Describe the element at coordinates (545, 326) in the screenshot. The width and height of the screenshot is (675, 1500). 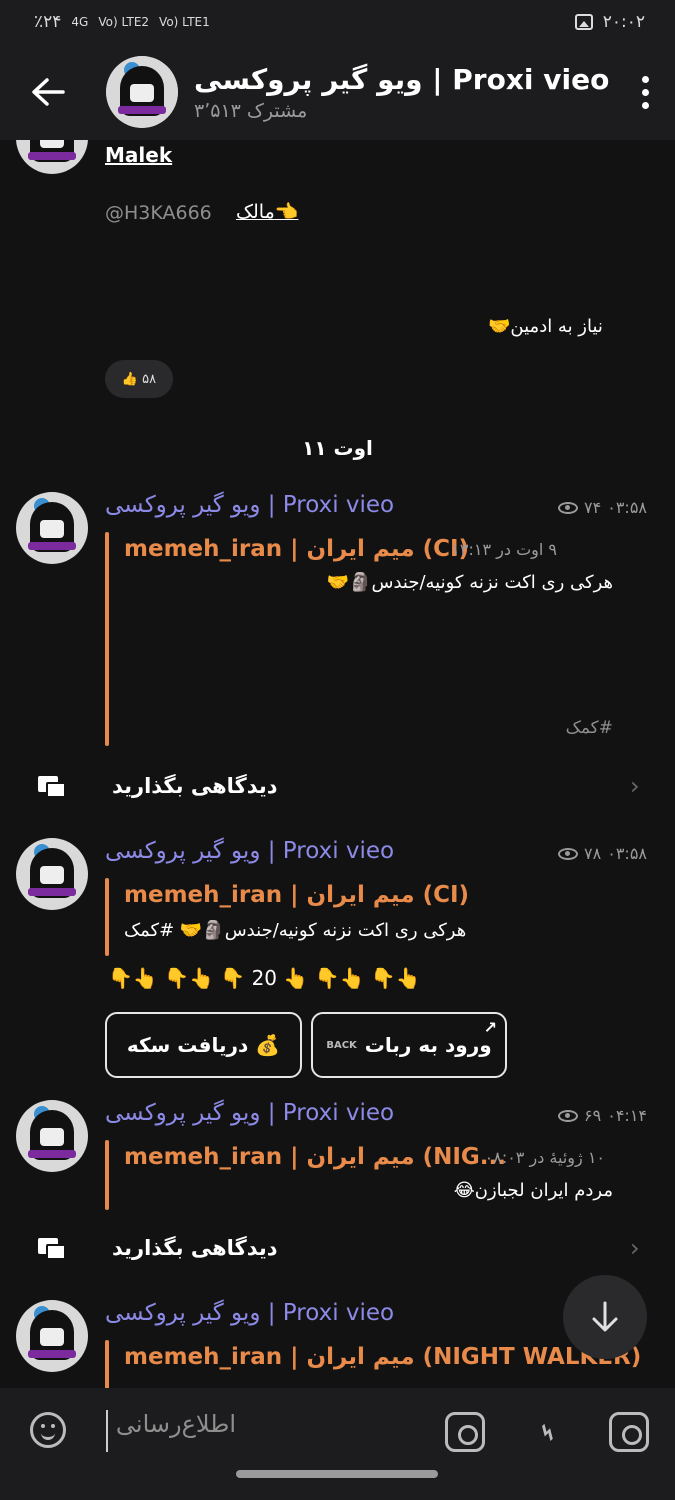
I see `need-admin-text: نیاز به ادمین🤝` at that location.